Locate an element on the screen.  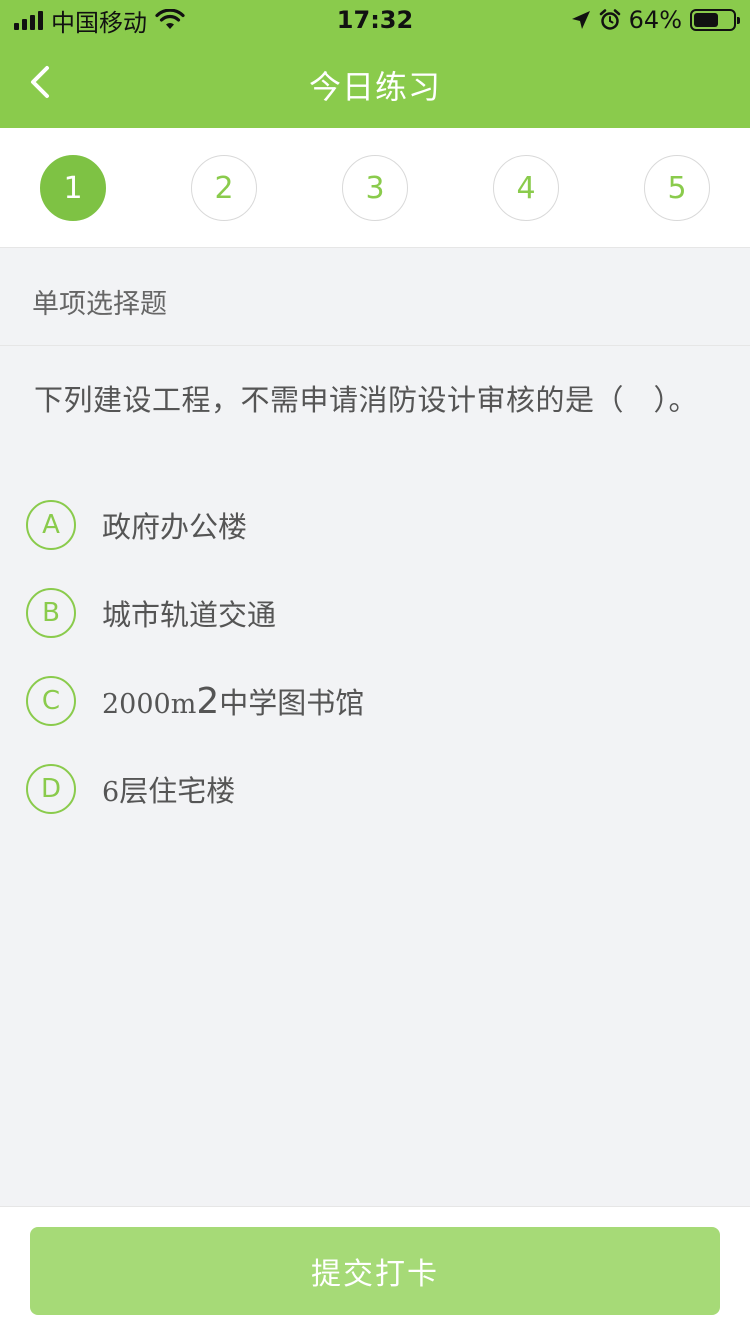
status-right: 64% is located at coordinates (655, 20).